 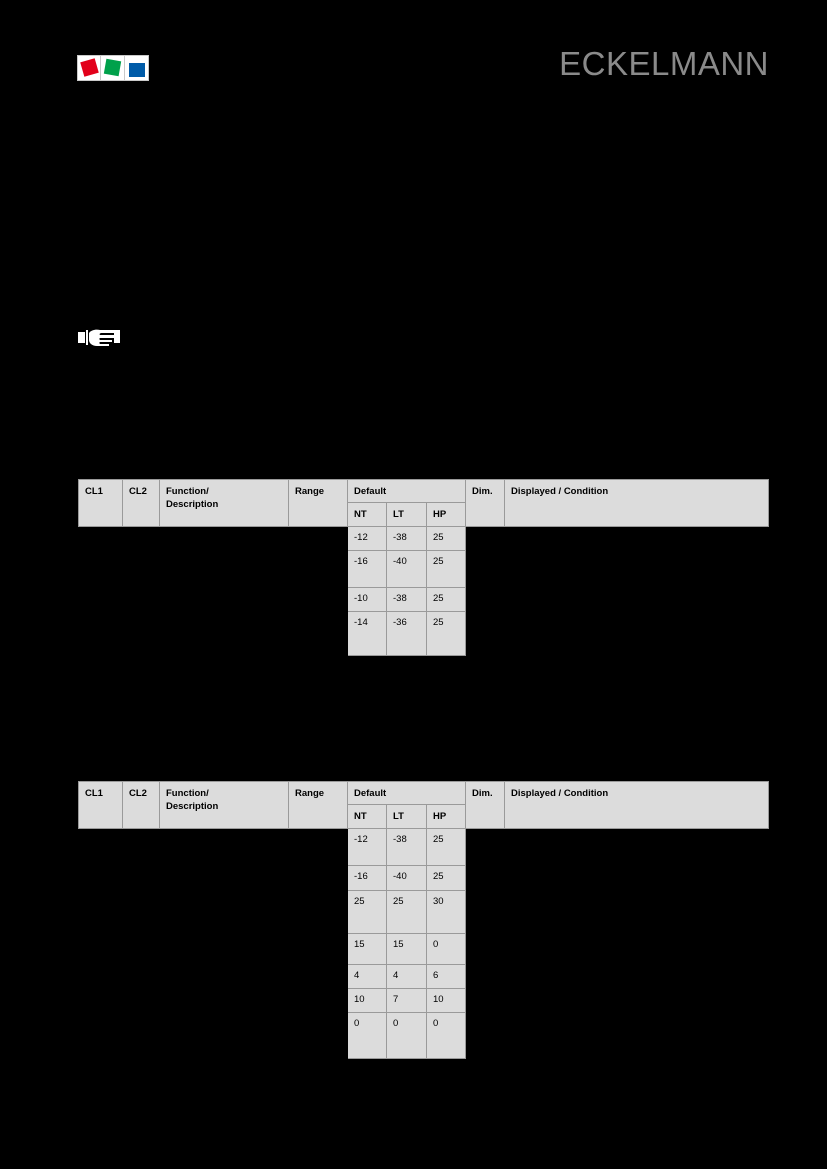 I want to click on table-row: -14 -36 25, so click(x=424, y=633).